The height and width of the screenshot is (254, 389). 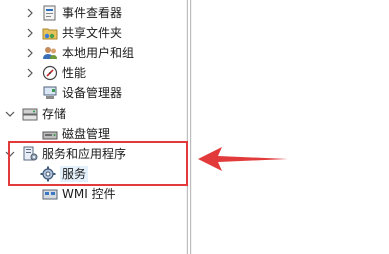 I want to click on tree-item-shared-folders: 共享文件夹, so click(x=73, y=33).